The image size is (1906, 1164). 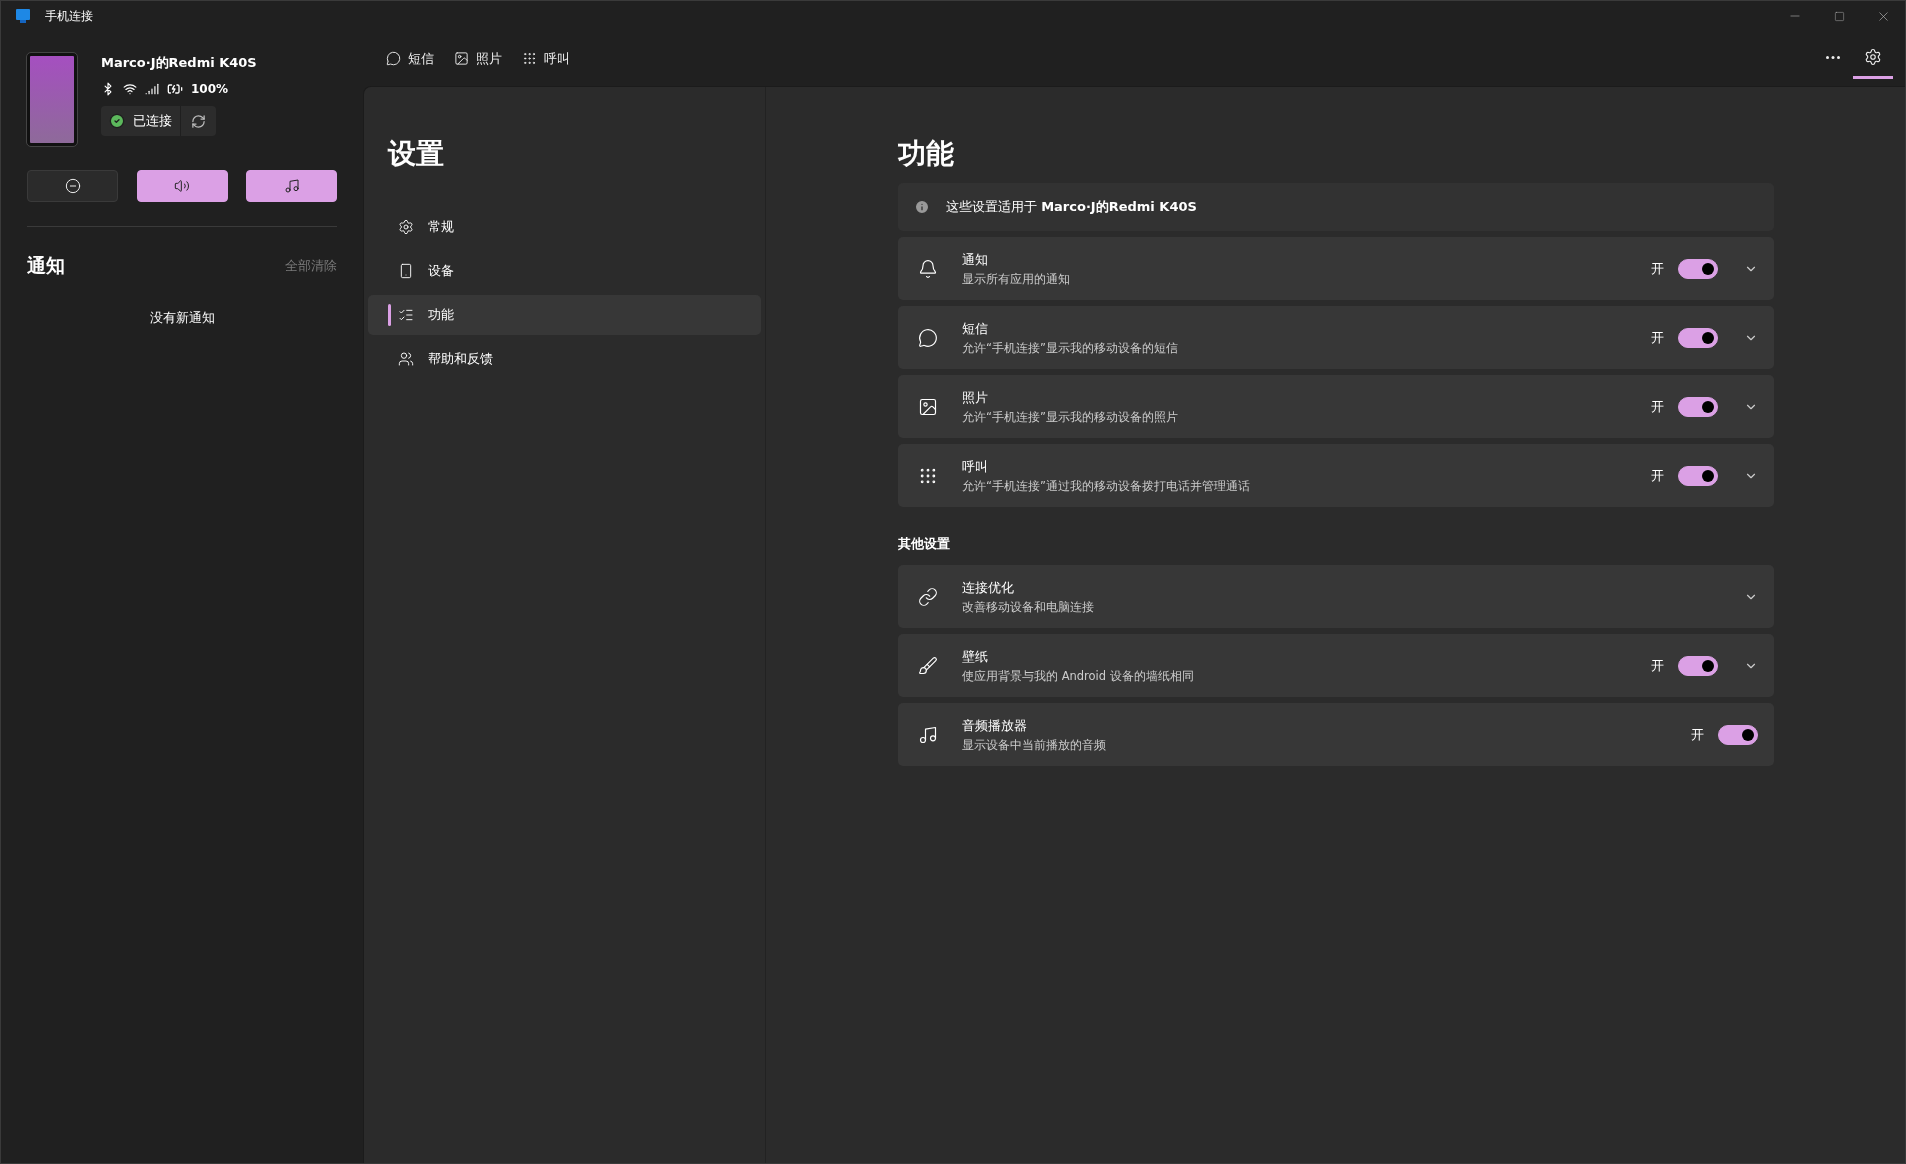 I want to click on more-icon, so click(x=1833, y=57).